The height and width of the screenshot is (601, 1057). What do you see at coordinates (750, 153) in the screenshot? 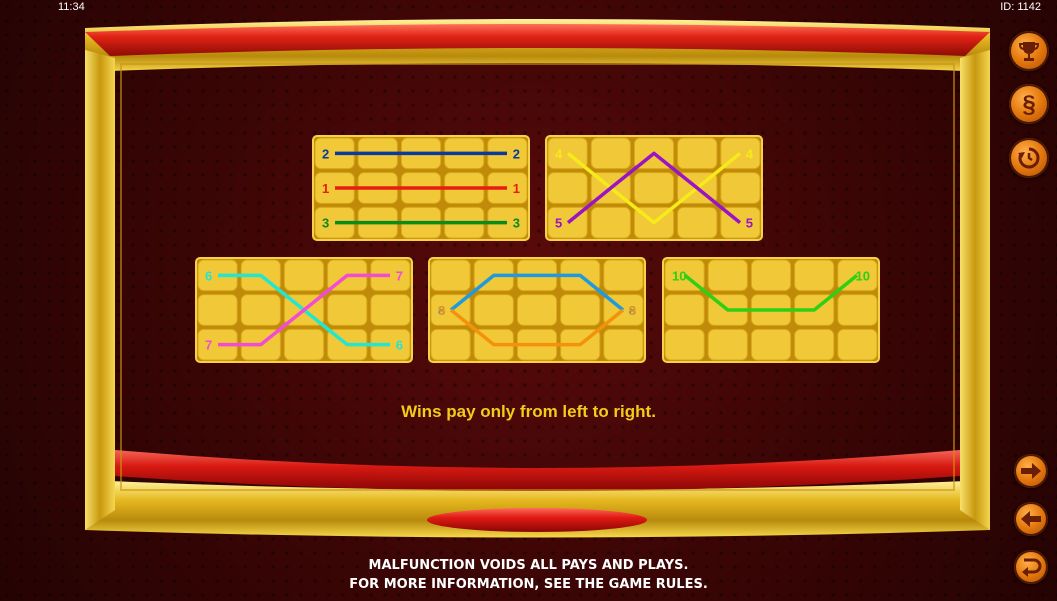
I see `payline-label-right: 4` at bounding box center [750, 153].